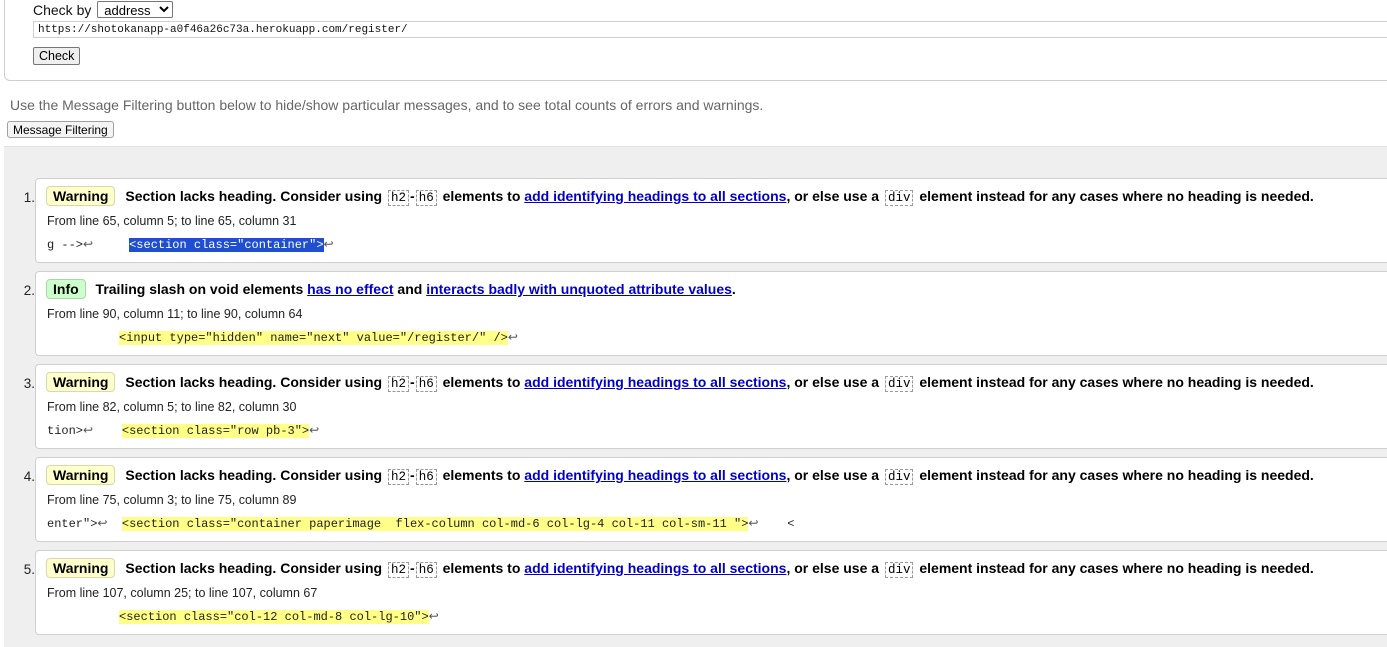 This screenshot has height=647, width=1387. What do you see at coordinates (72, 524) in the screenshot?
I see `extract-before: enter">` at bounding box center [72, 524].